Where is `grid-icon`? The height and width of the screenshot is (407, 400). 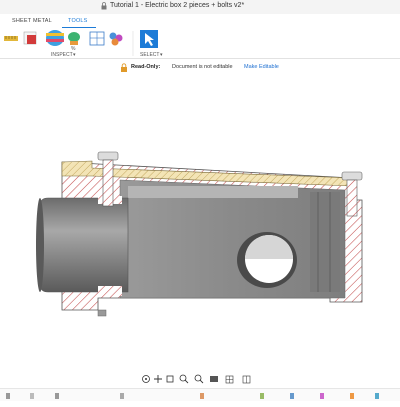 grid-icon is located at coordinates (229, 379).